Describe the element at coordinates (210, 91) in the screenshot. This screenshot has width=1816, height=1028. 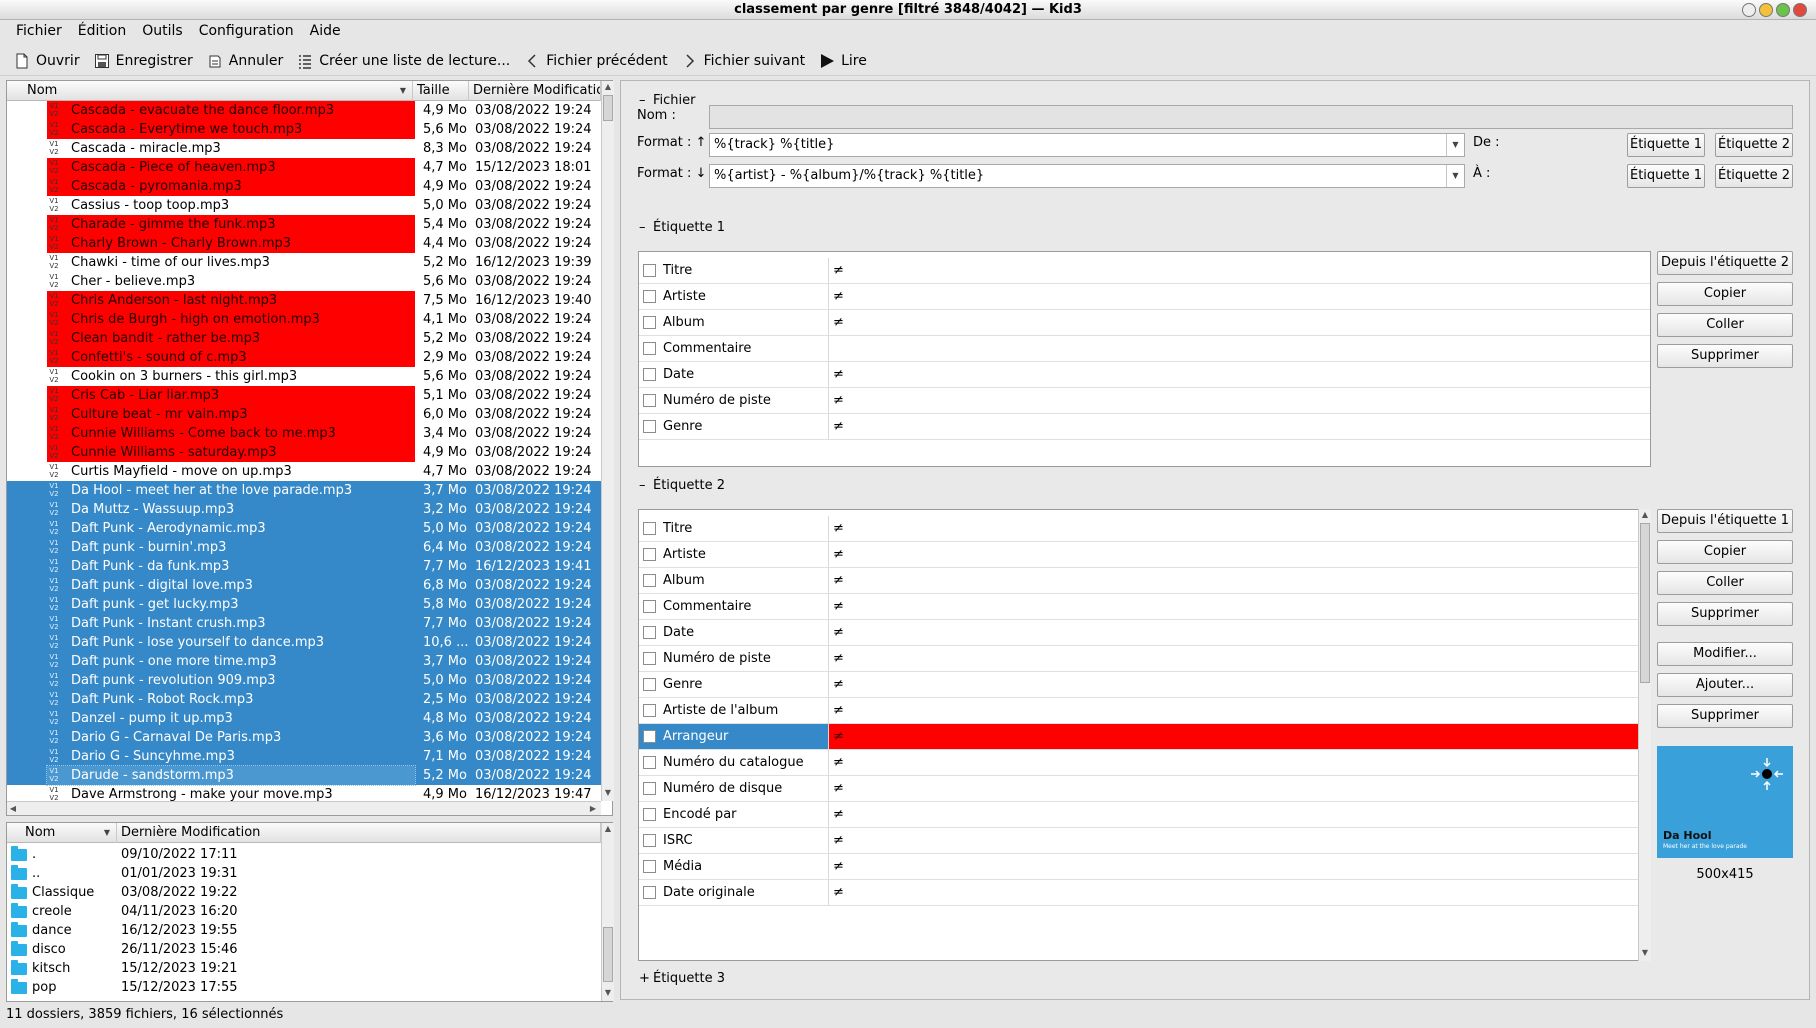
I see `column-name: Nom ▼` at that location.